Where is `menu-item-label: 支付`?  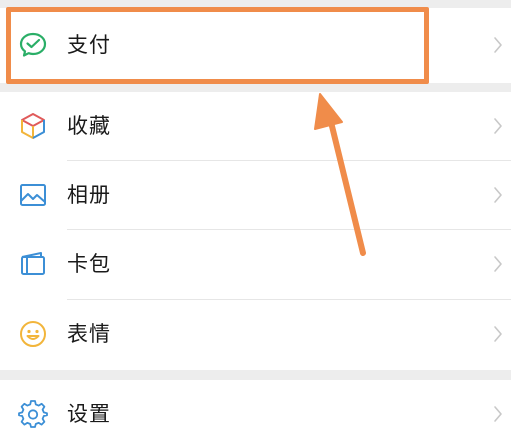
menu-item-label: 支付 is located at coordinates (89, 45).